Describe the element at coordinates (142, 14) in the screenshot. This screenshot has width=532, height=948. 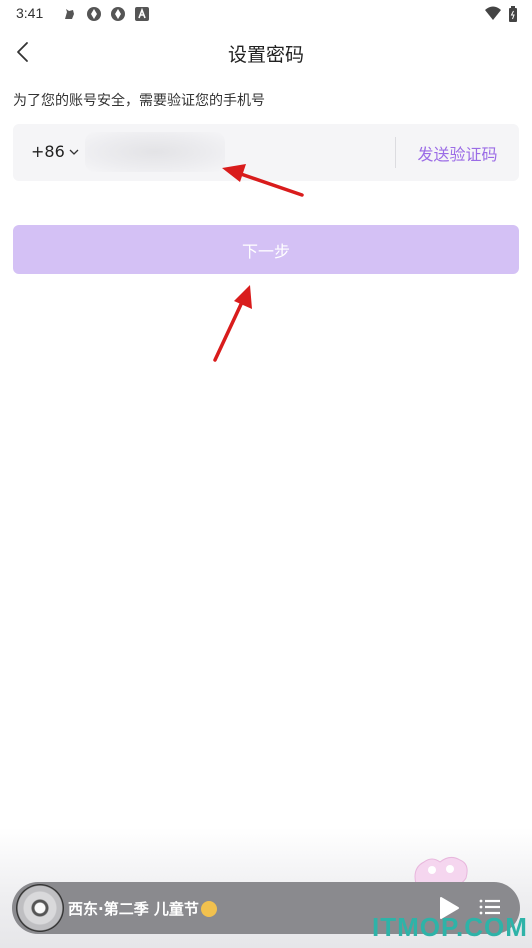
I see `a-icon` at that location.